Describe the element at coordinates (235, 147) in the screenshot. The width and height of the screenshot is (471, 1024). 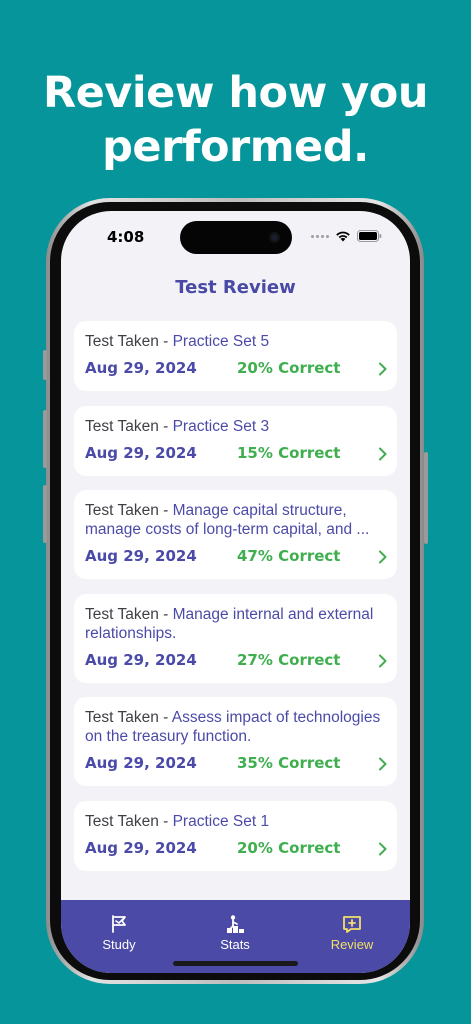
I see `headline-line-2: performed.` at that location.